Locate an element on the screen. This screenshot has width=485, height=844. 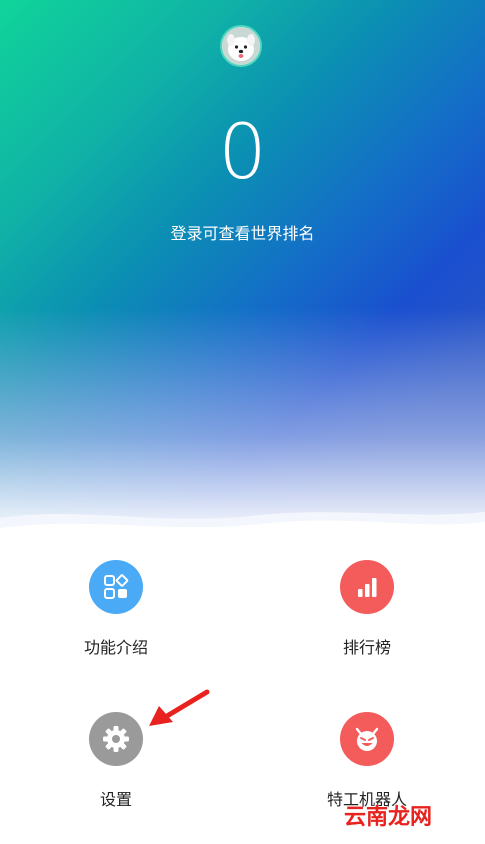
ranking-icon-circle is located at coordinates (367, 587).